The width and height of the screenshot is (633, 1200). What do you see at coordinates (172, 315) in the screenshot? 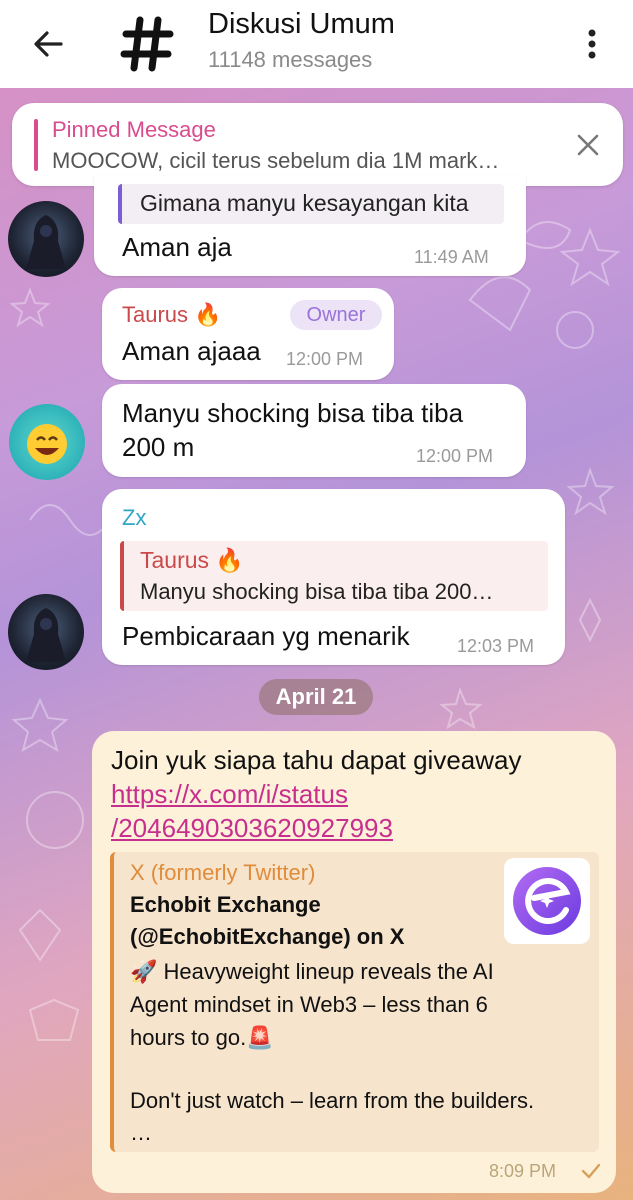
I see `sender-name: Taurus 🔥` at bounding box center [172, 315].